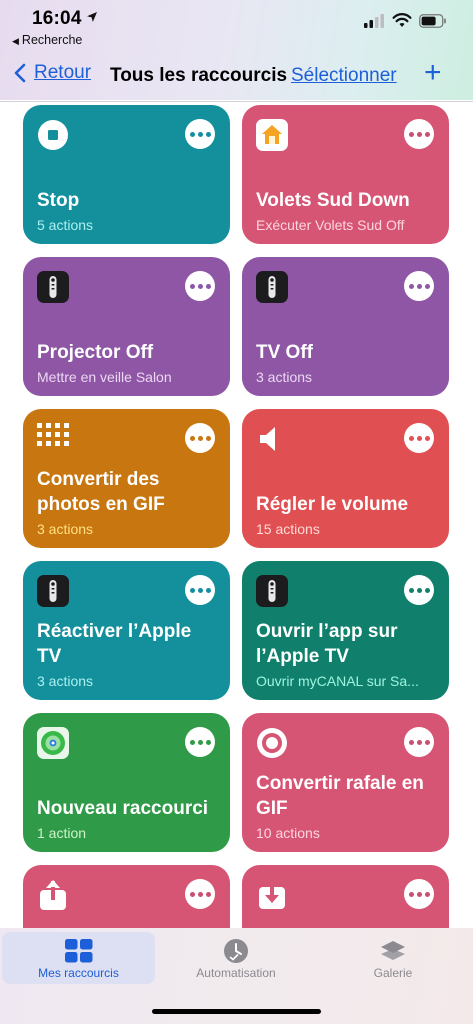 The height and width of the screenshot is (1024, 473). I want to click on home-app-icon, so click(272, 135).